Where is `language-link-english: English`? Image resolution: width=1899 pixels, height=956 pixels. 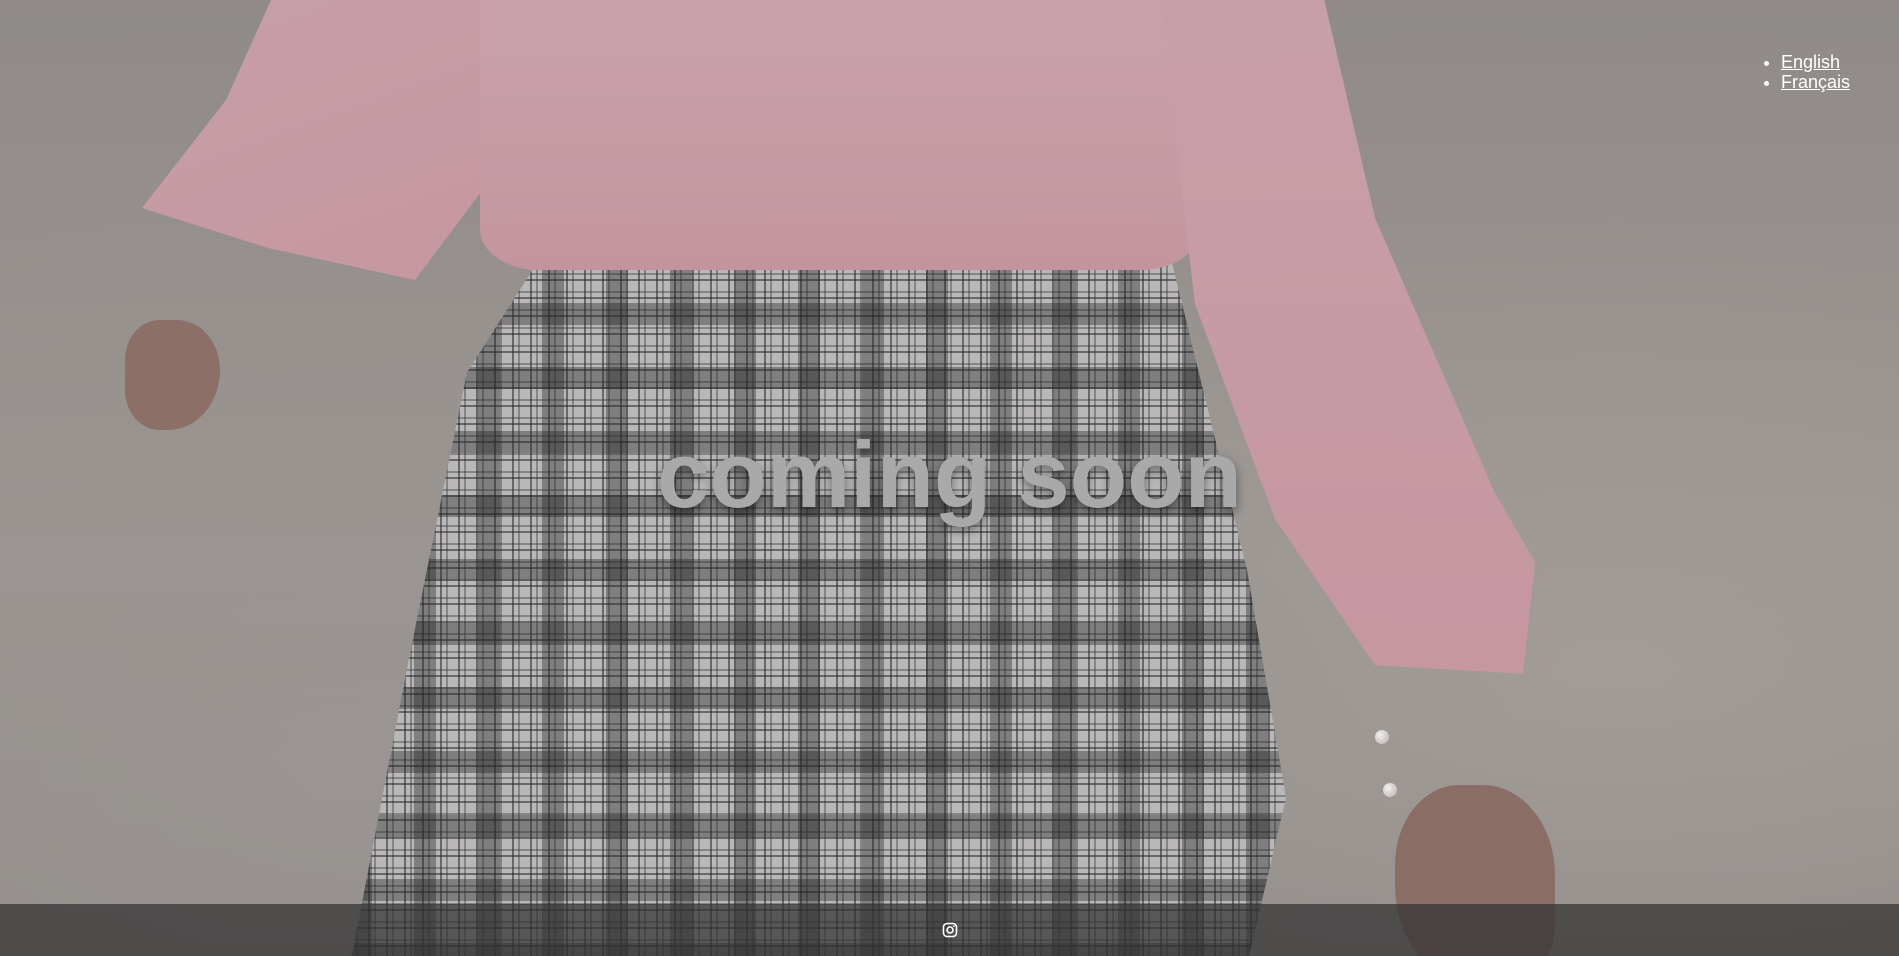 language-link-english: English is located at coordinates (1810, 62).